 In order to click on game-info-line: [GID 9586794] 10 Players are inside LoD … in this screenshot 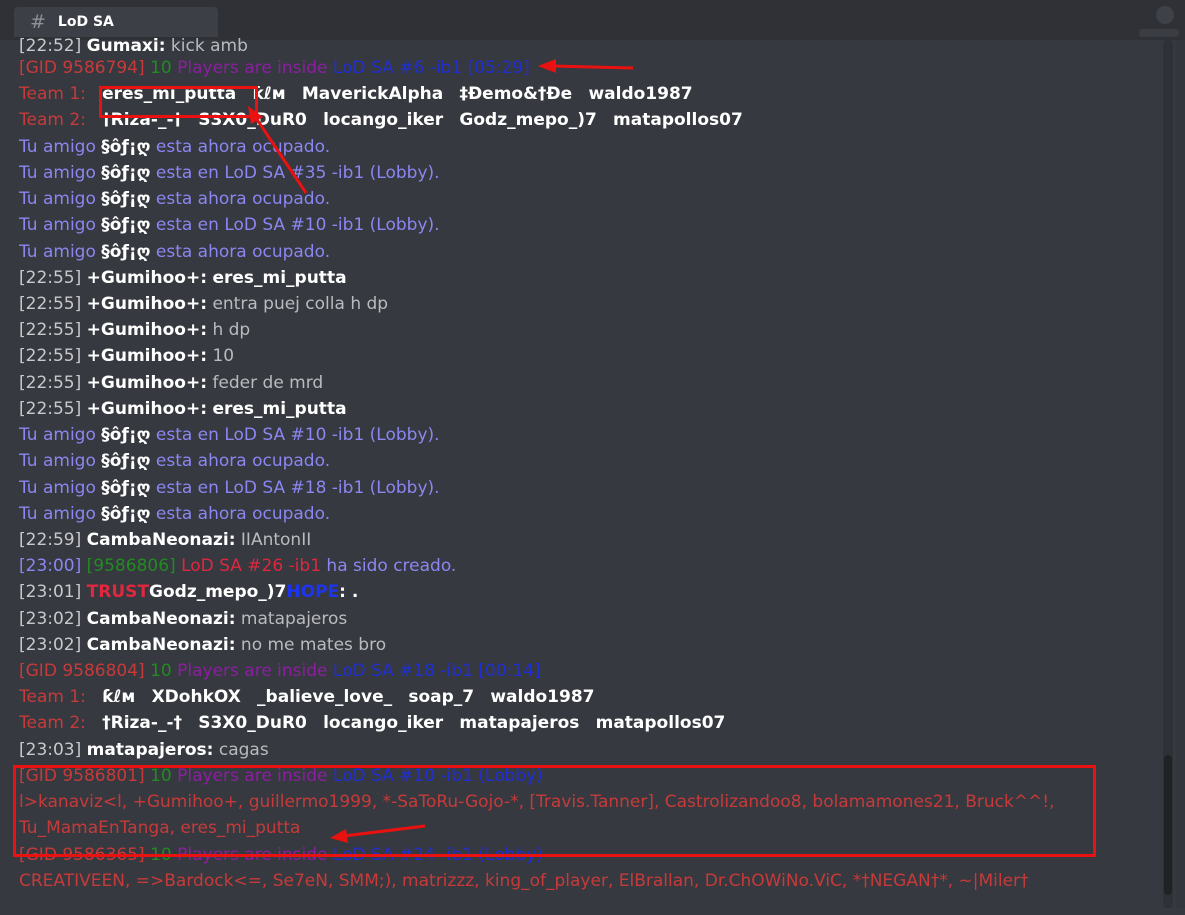, I will do `click(274, 68)`.